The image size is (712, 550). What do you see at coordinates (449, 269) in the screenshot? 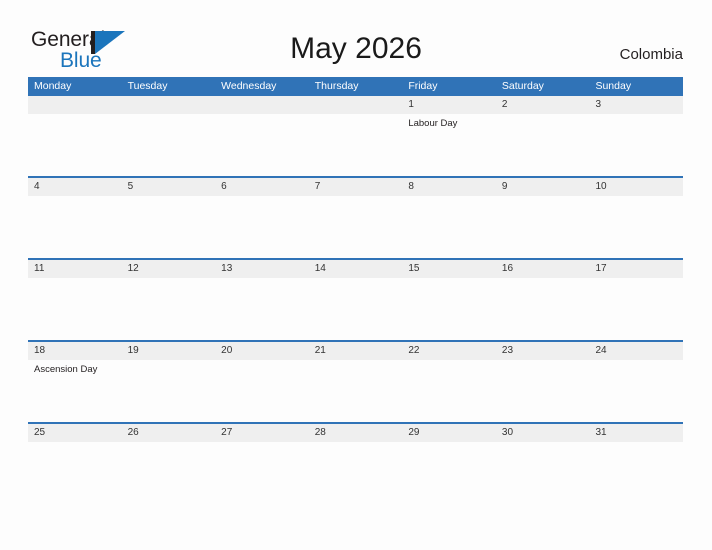
I see `day-number: 15` at bounding box center [449, 269].